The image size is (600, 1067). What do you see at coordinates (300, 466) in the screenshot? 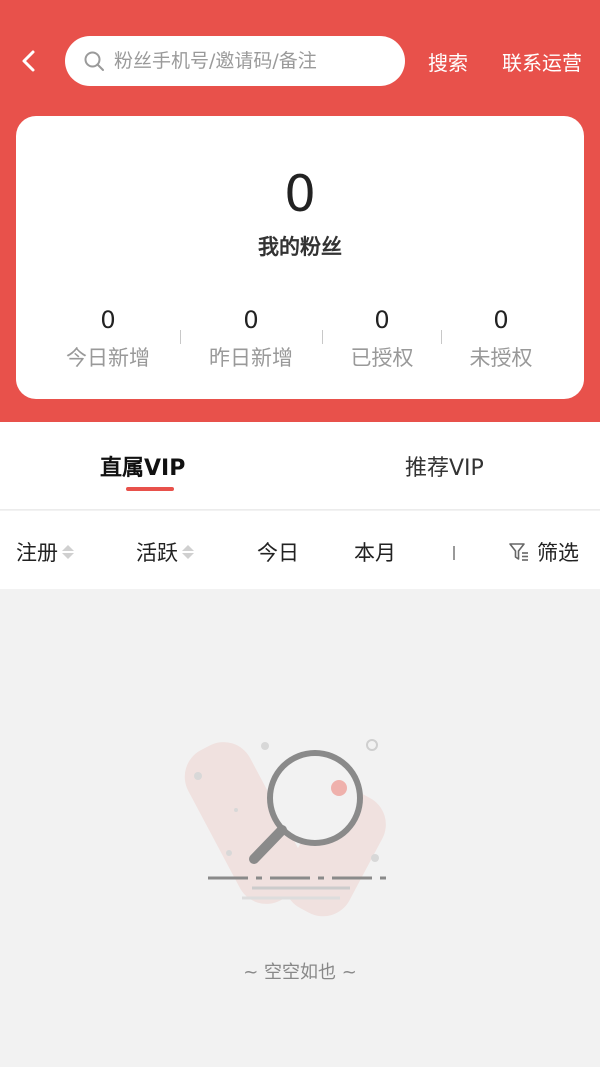
I see `vip-tabs: 直属VIP 推荐VIP` at bounding box center [300, 466].